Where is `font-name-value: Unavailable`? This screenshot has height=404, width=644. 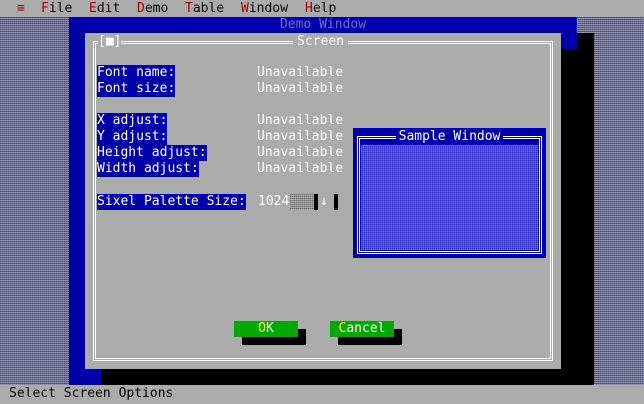
font-name-value: Unavailable is located at coordinates (300, 72).